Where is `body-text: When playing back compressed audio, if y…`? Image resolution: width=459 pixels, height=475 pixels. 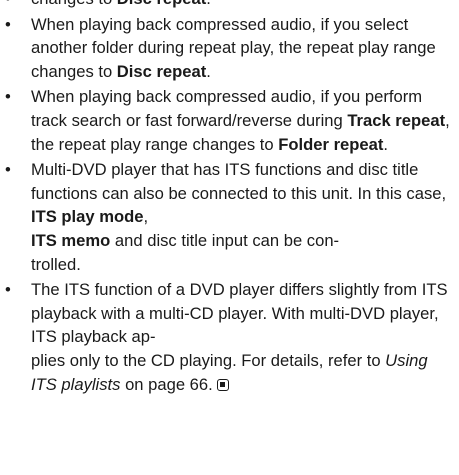 body-text: When playing back compressed audio, if y… is located at coordinates (233, 47).